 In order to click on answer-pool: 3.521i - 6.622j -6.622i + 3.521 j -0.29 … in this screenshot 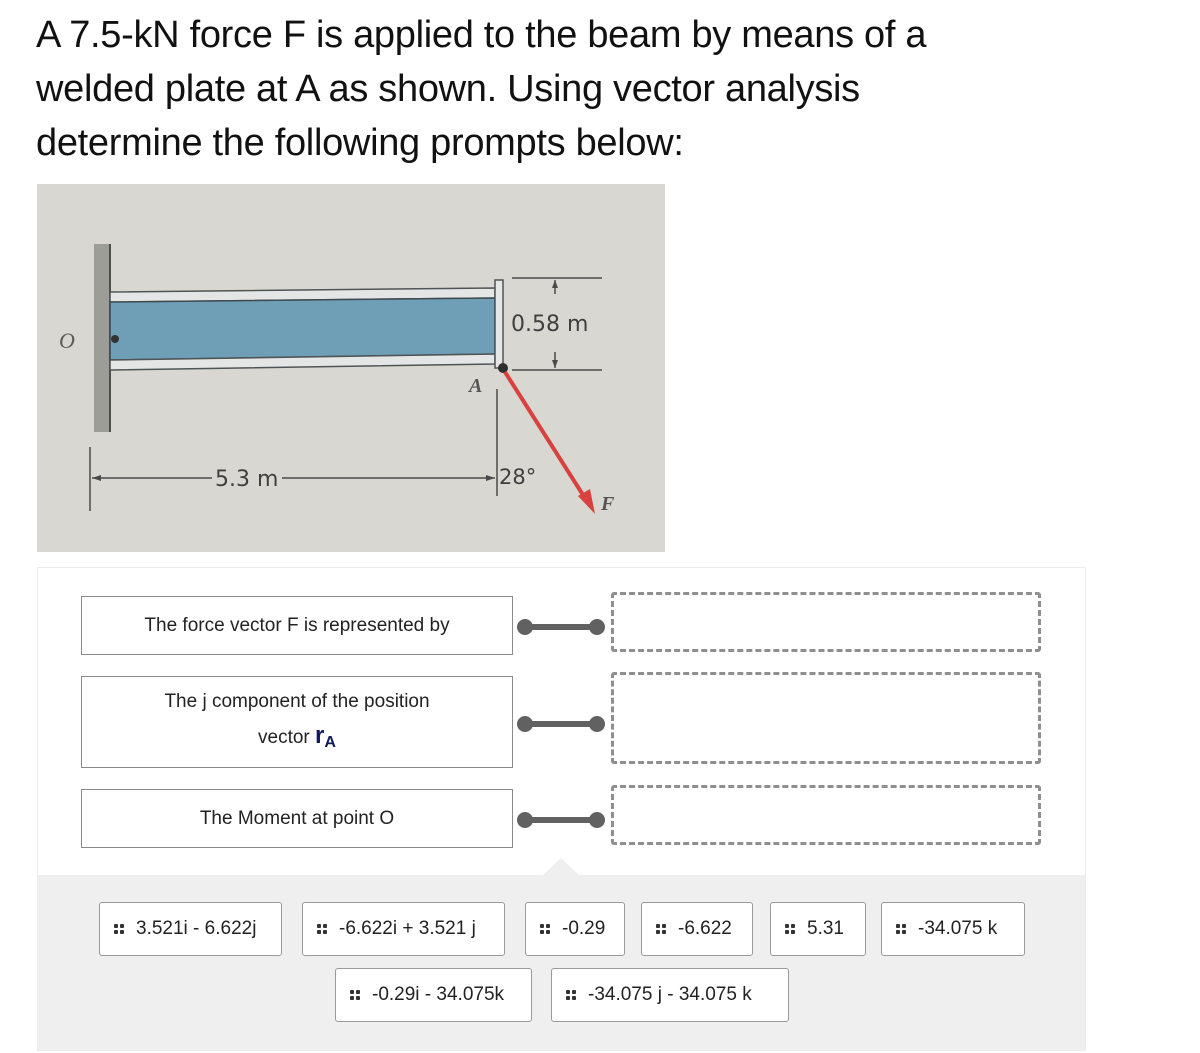, I will do `click(561, 962)`.